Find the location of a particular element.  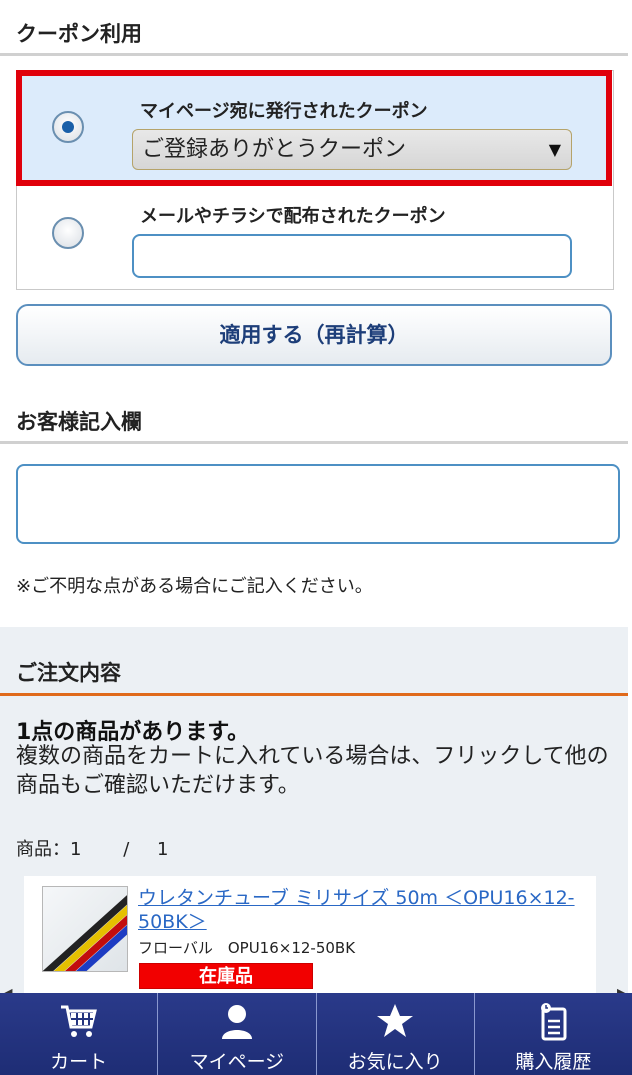

pager-total: 1 is located at coordinates (163, 849).